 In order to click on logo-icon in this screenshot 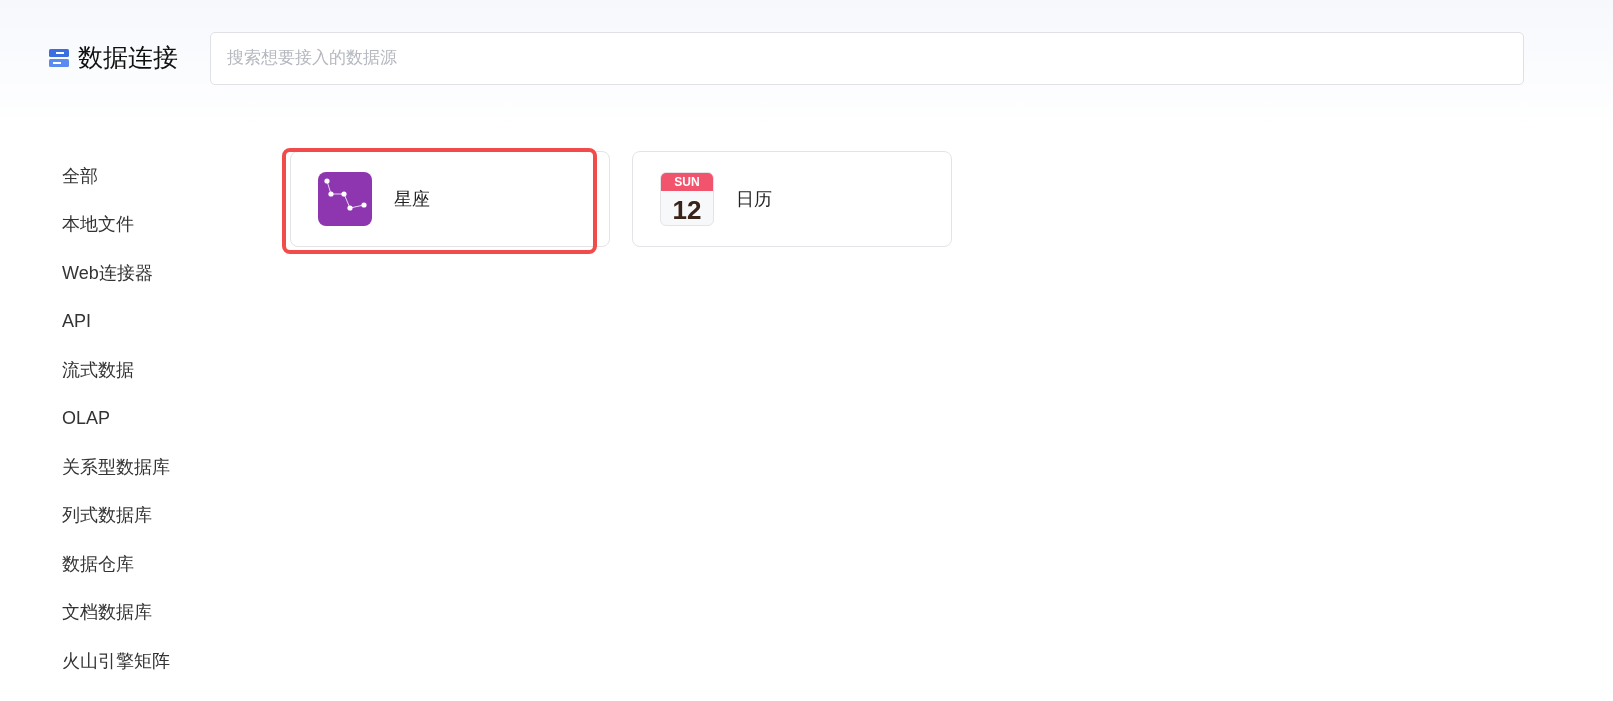, I will do `click(59, 58)`.